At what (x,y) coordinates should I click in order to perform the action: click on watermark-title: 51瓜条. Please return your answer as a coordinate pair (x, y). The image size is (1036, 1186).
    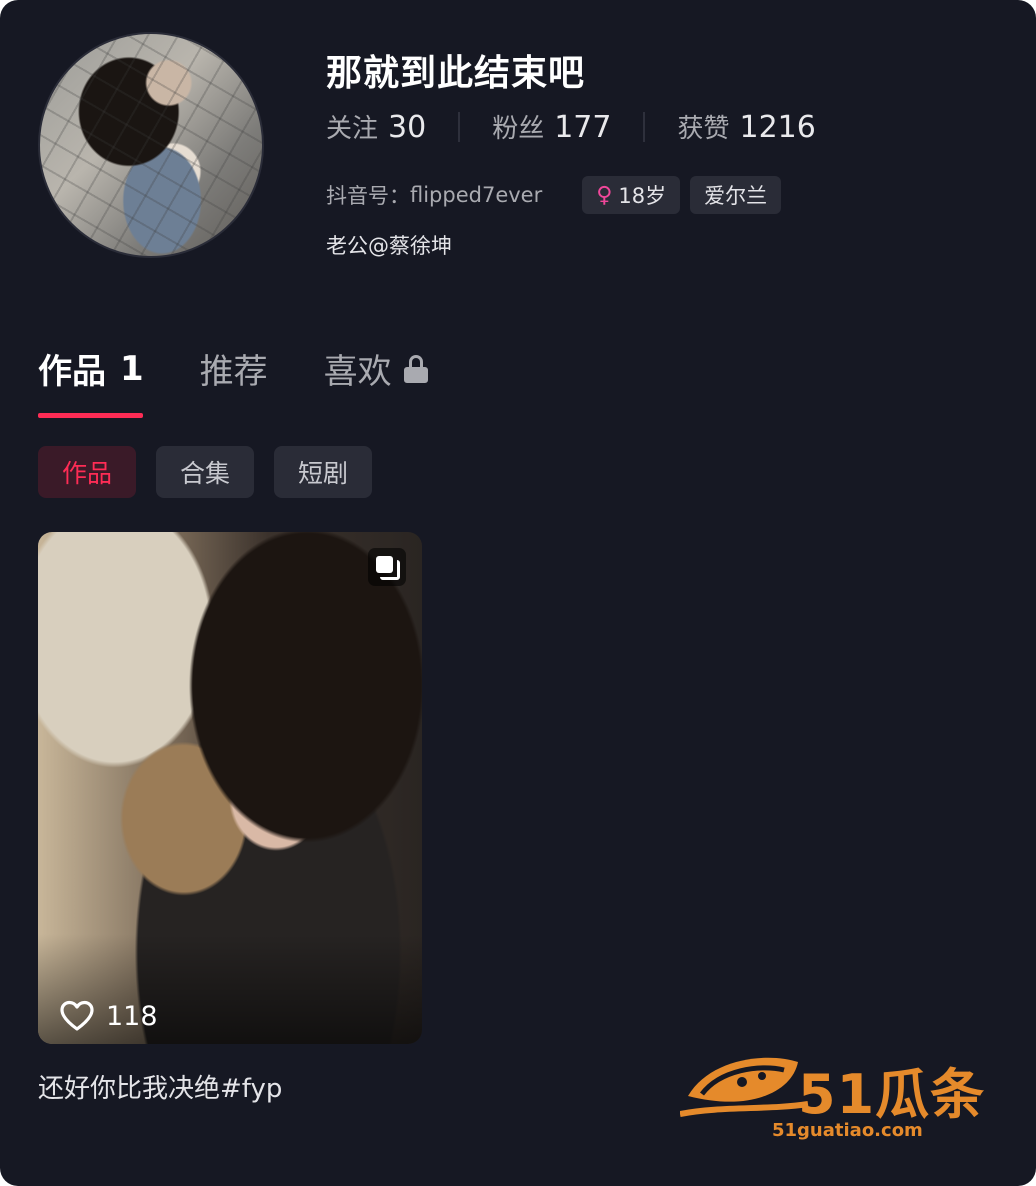
    Looking at the image, I should click on (892, 1094).